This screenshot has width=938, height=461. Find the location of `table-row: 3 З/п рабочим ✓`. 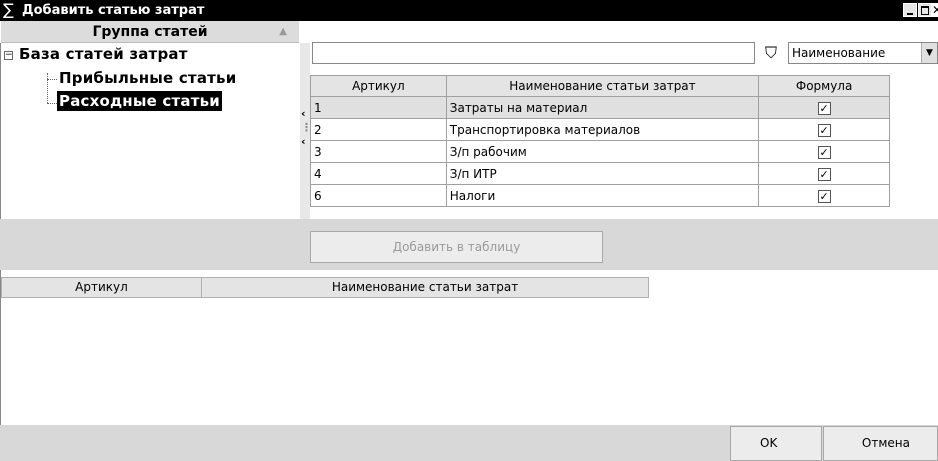

table-row: 3 З/п рабочим ✓ is located at coordinates (600, 151).